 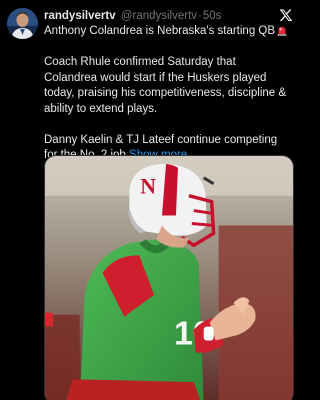 I want to click on author-avatar, so click(x=22, y=23).